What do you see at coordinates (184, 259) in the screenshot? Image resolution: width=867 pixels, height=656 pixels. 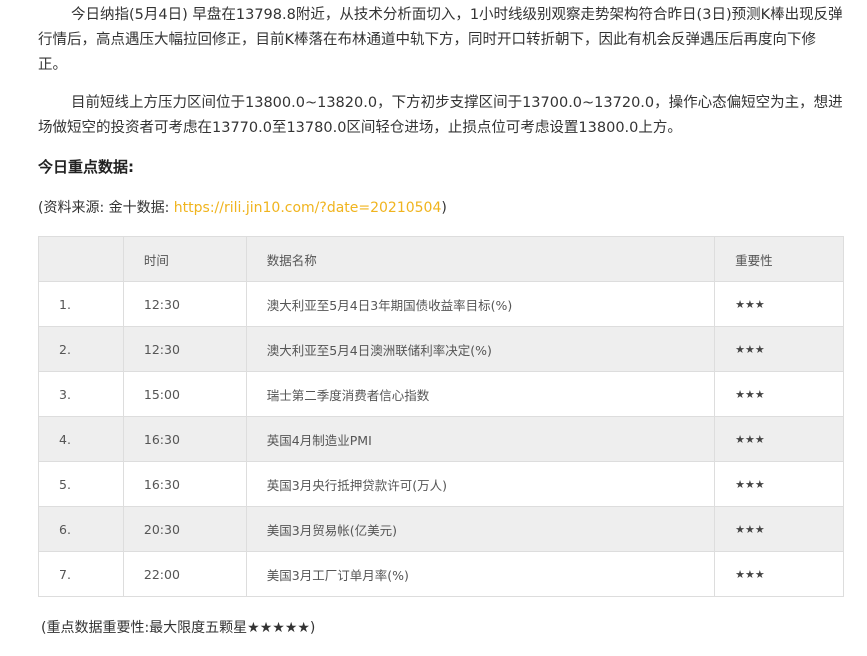 I see `header-time: 时间` at bounding box center [184, 259].